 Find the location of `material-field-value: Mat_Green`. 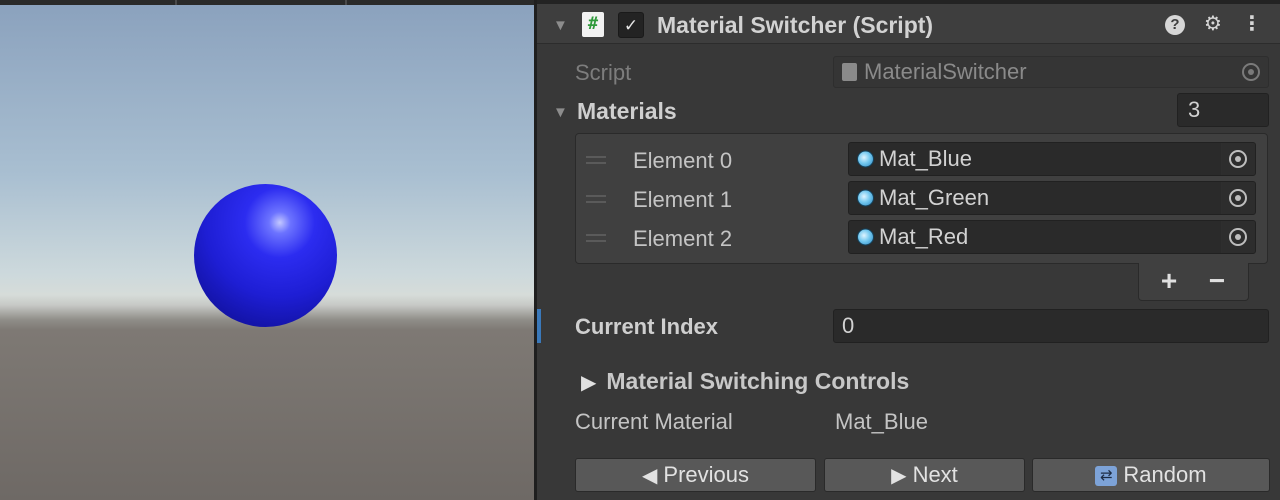

material-field-value: Mat_Green is located at coordinates (934, 197).